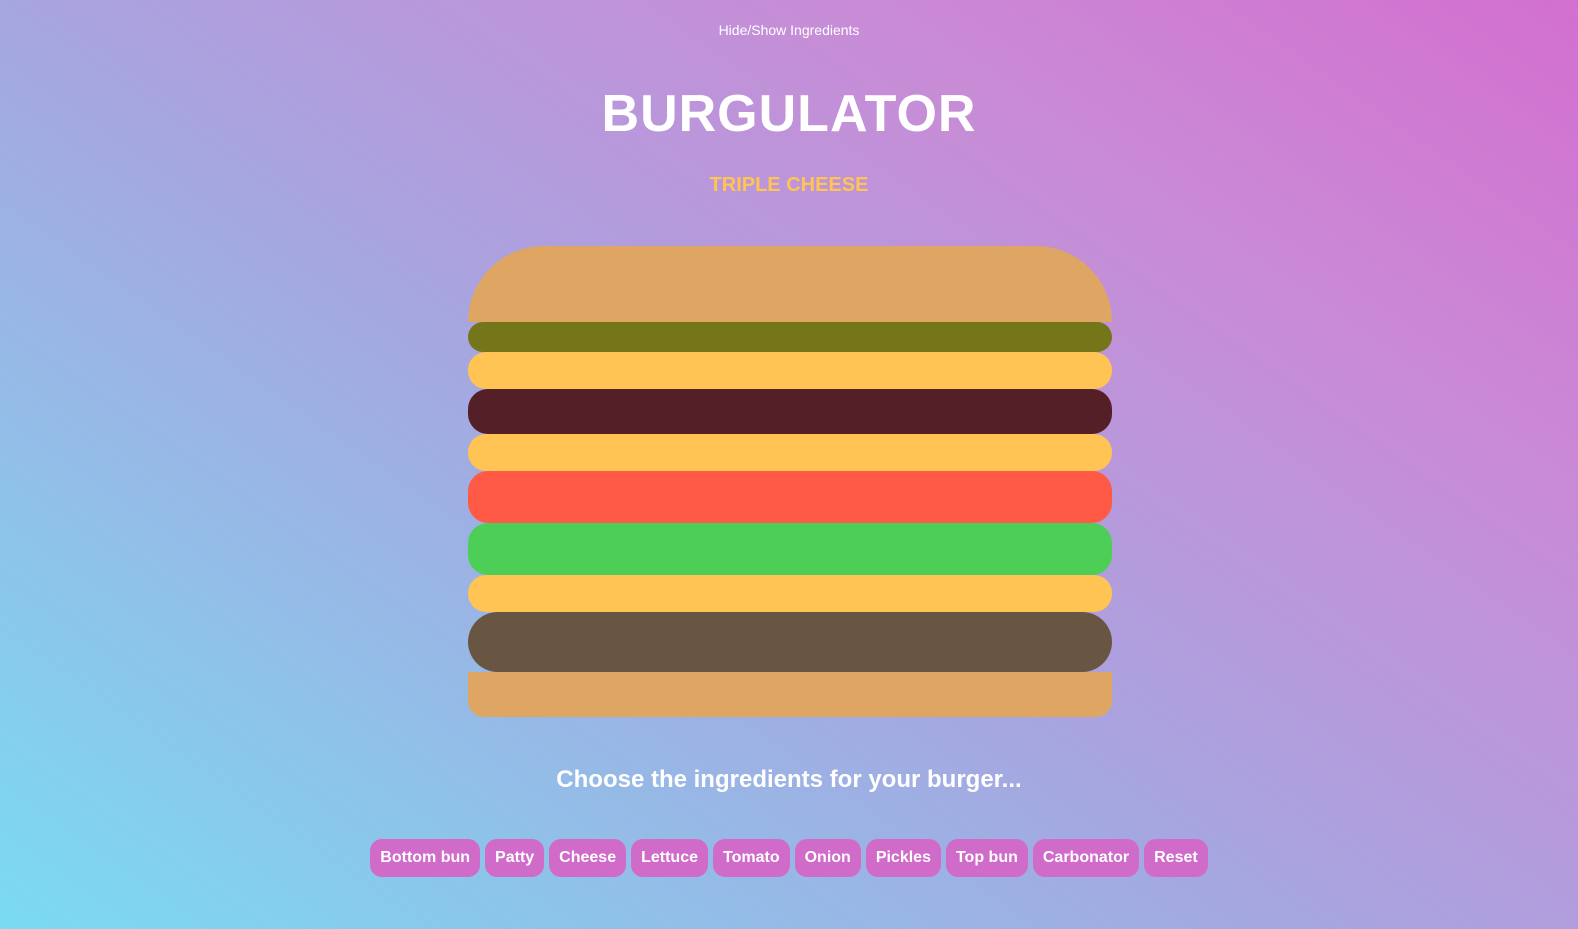 The height and width of the screenshot is (929, 1578). What do you see at coordinates (790, 337) in the screenshot?
I see `pickles-layer` at bounding box center [790, 337].